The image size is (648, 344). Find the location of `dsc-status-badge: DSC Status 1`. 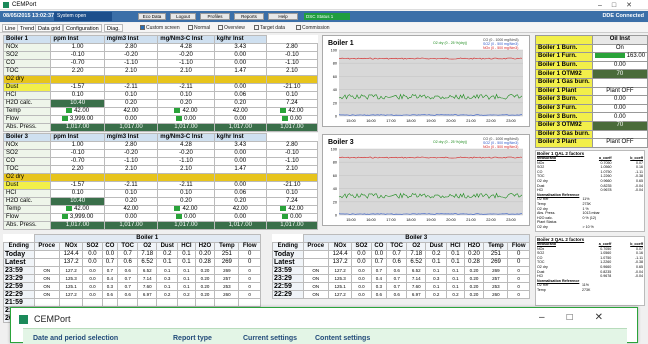

dsc-status-badge: DSC Status 1 is located at coordinates (327, 16).